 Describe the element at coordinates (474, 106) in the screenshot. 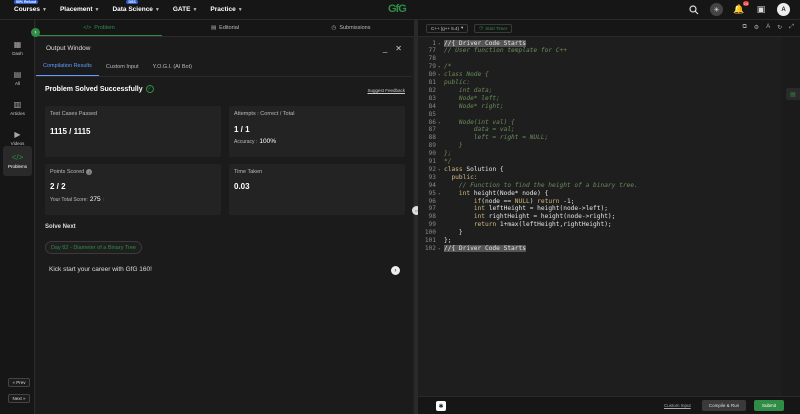

I see `code-text: Node* right;` at that location.